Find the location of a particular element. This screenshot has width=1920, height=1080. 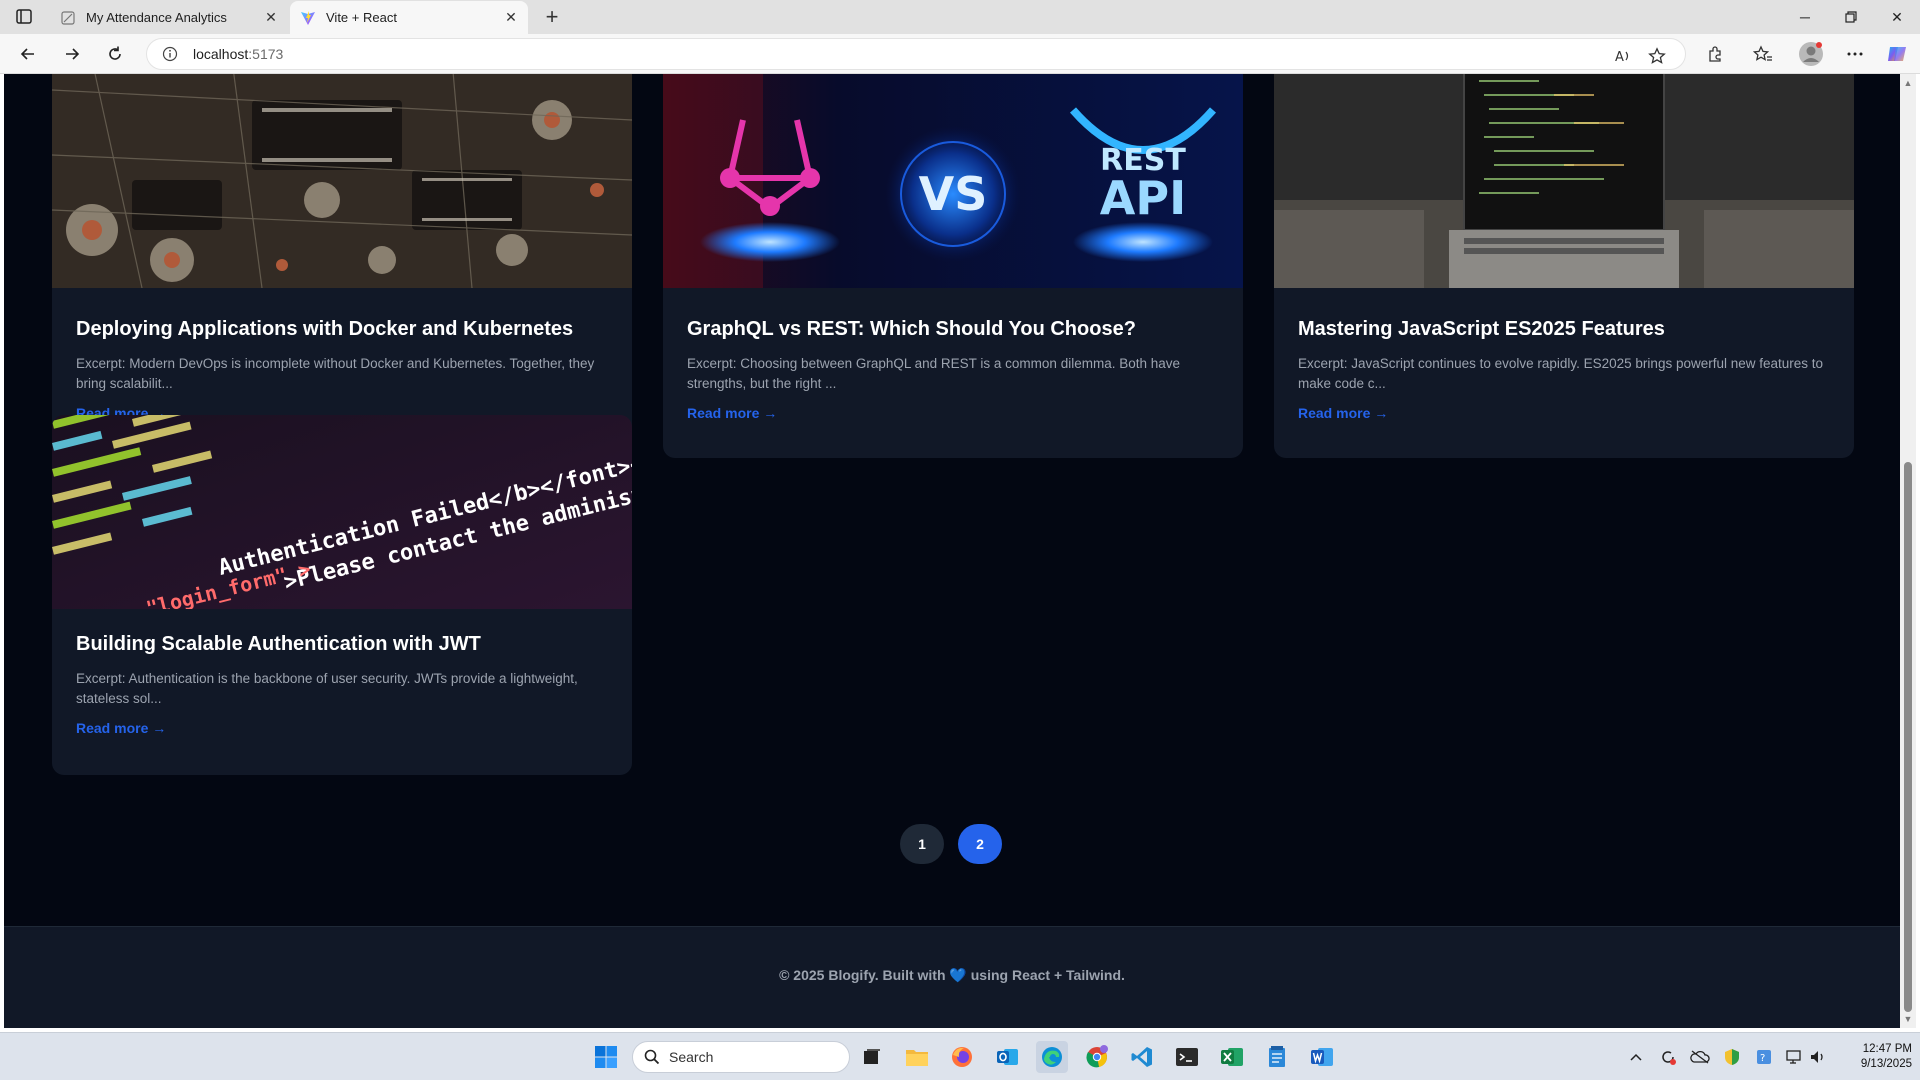

more-options-icon is located at coordinates (1855, 54).